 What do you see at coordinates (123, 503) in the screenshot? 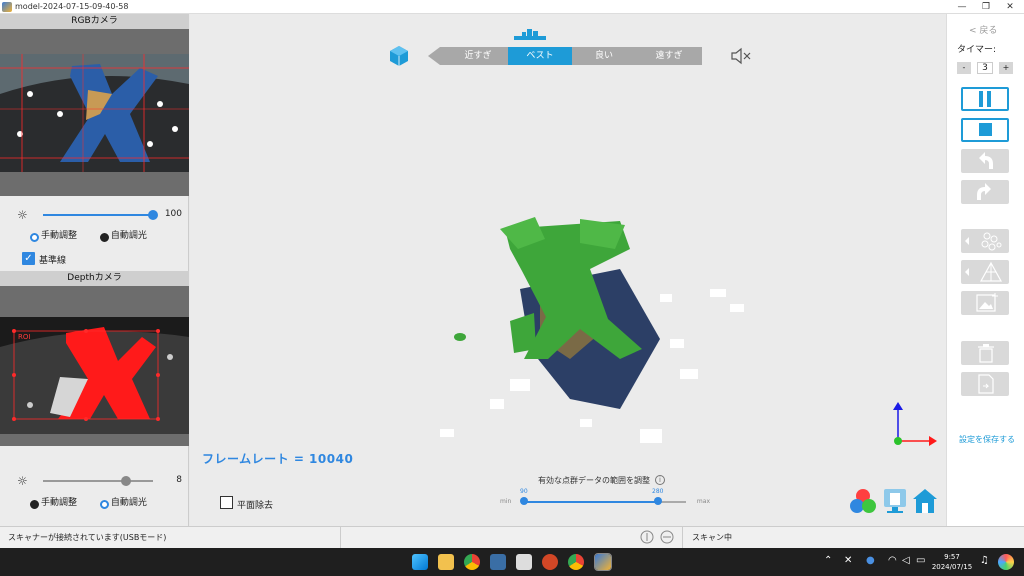
I see `depth-auto-radio: 自動調光` at bounding box center [123, 503].